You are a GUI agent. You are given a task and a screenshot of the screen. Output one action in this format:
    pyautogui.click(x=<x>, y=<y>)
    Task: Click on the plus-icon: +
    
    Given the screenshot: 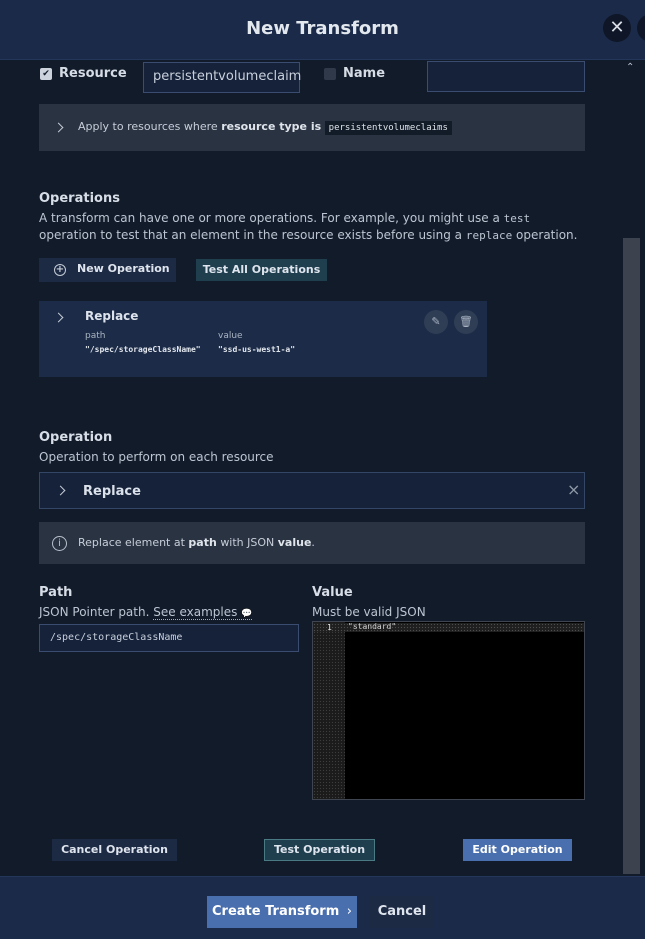 What is the action you would take?
    pyautogui.click(x=60, y=270)
    